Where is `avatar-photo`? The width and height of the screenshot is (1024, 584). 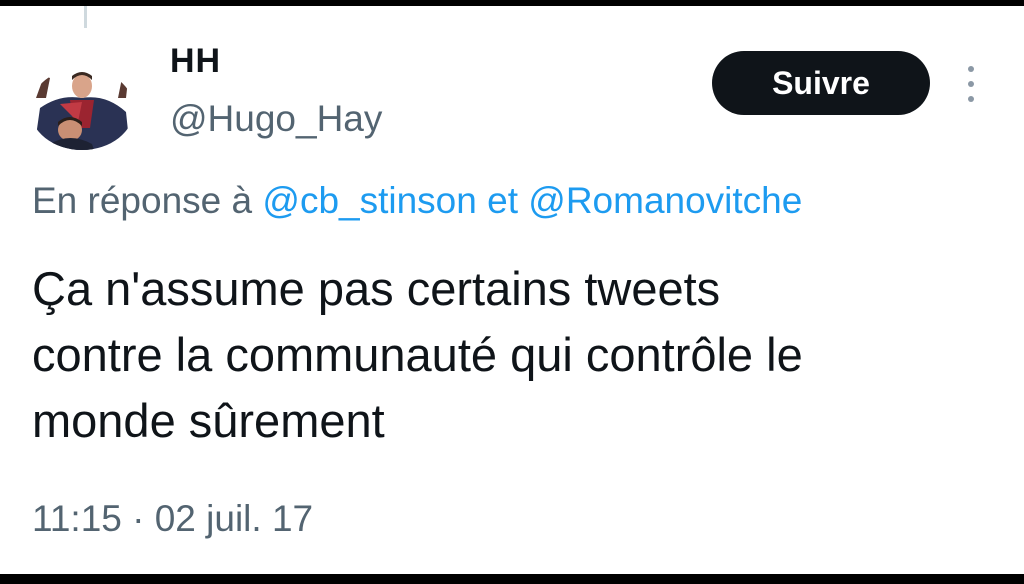
avatar-photo is located at coordinates (82, 109).